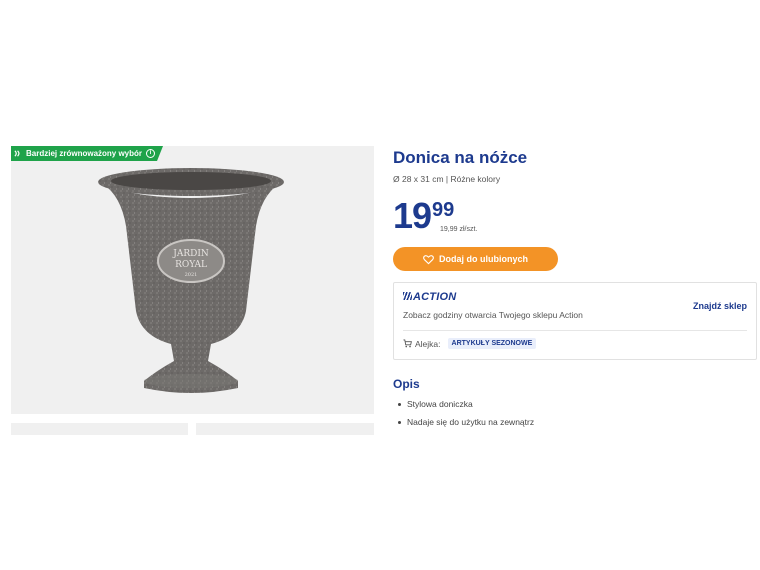 Image resolution: width=760 pixels, height=570 pixels. What do you see at coordinates (18, 153) in the screenshot?
I see `leaf-icon` at bounding box center [18, 153].